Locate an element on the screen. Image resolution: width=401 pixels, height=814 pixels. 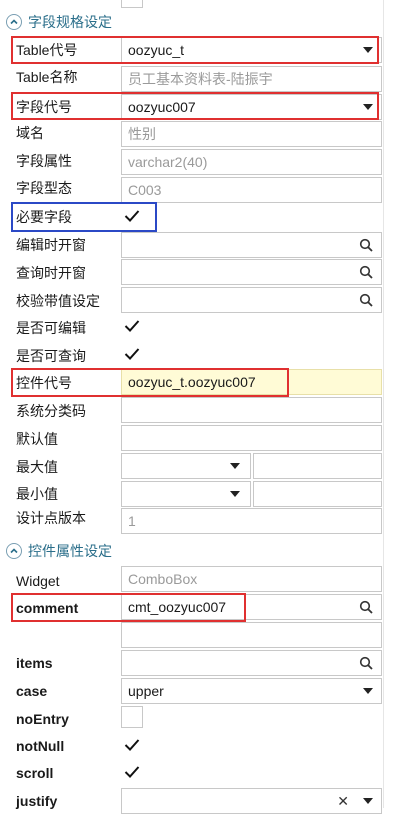
scroll-checkbox is located at coordinates (132, 772).